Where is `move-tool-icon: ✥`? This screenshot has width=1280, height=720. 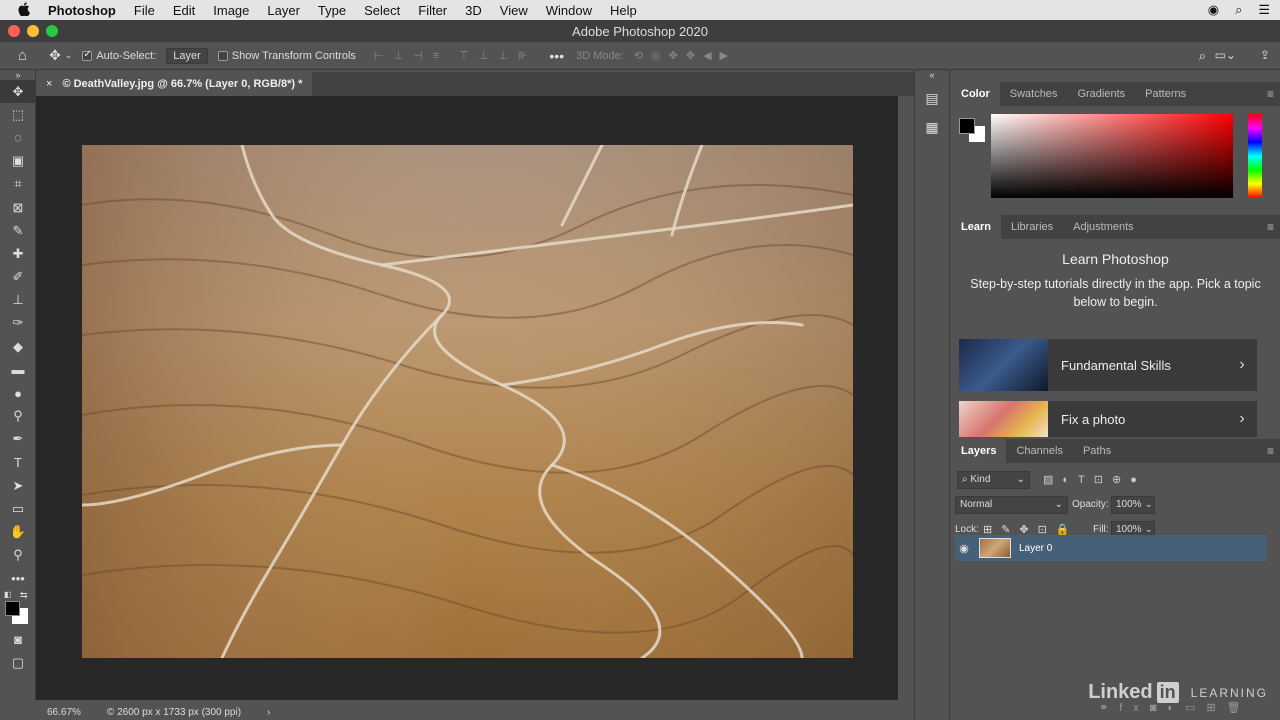
move-tool-icon: ✥ is located at coordinates (18, 92).